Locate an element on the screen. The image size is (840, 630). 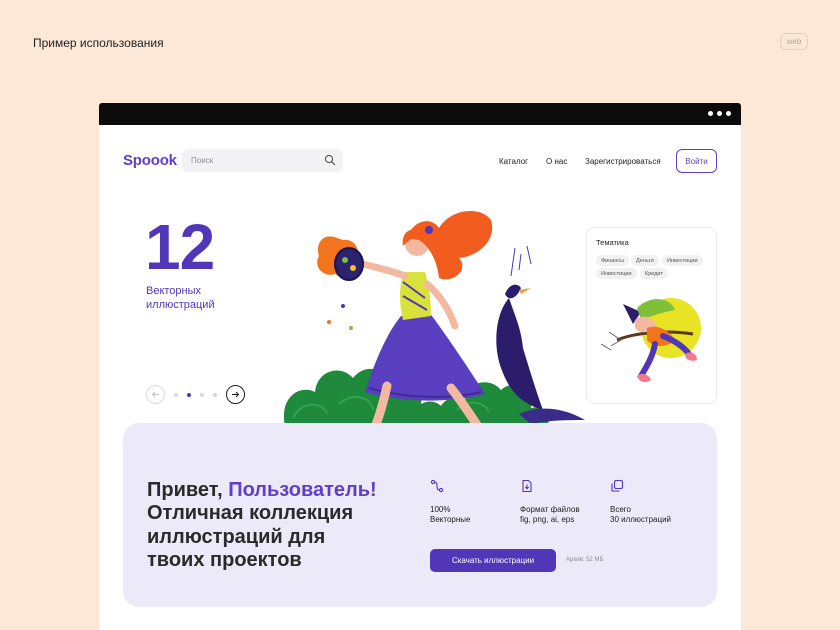
site-logo: Spoook is located at coordinates (150, 160).